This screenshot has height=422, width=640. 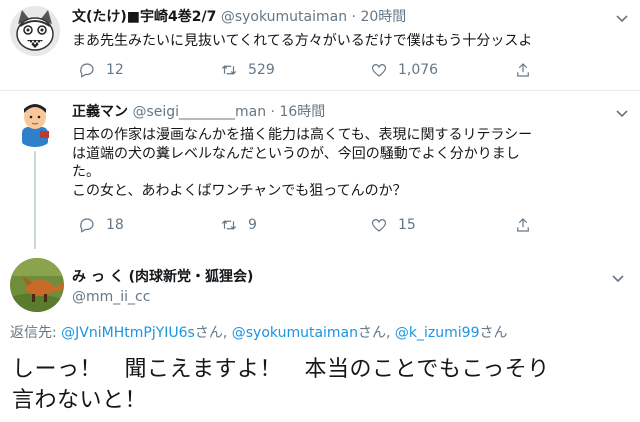 I want to click on cat-avatar-image, so click(x=35, y=31).